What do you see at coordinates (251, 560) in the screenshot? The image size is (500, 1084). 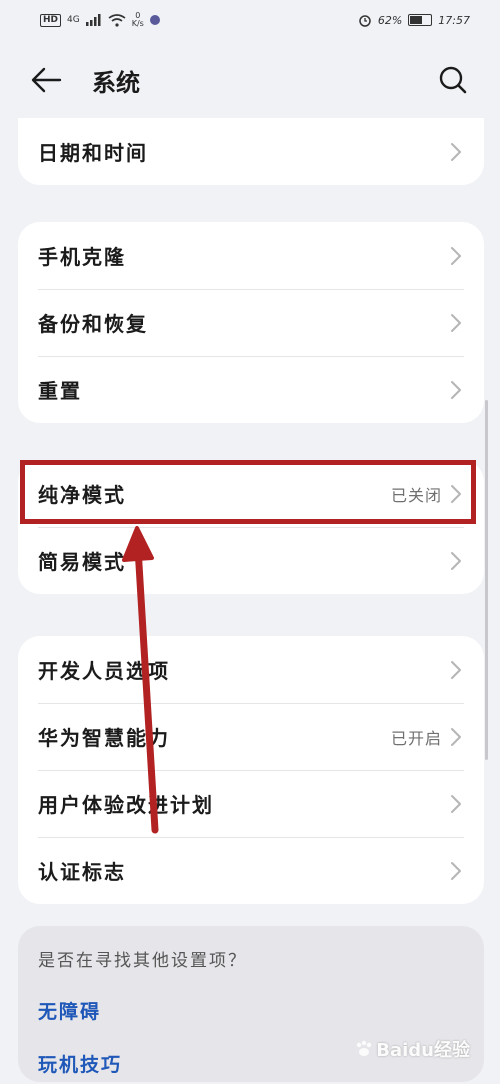 I see `settings-item-simple-mode: 简易模式` at bounding box center [251, 560].